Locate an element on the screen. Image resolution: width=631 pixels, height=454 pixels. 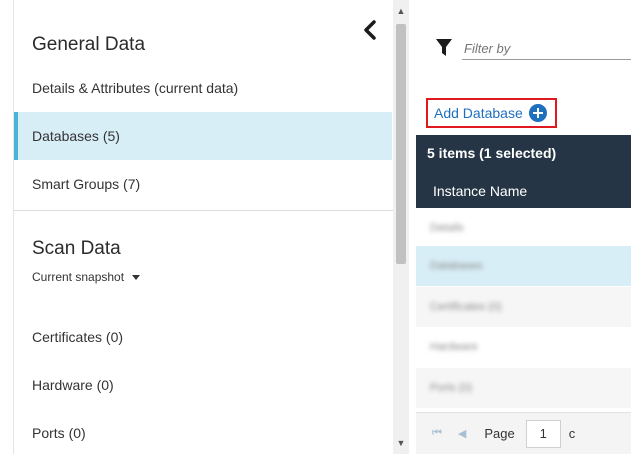
sidebar-item-label: Certificates (0) is located at coordinates (78, 337).